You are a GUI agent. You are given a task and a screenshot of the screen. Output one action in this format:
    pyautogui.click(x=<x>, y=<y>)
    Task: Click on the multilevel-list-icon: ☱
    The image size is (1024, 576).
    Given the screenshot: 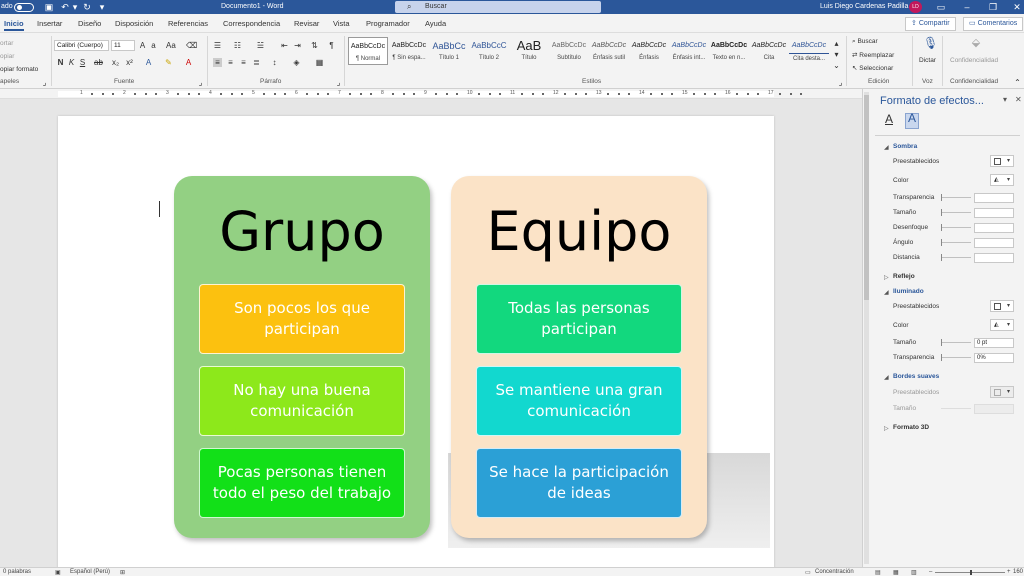 What is the action you would take?
    pyautogui.click(x=260, y=45)
    